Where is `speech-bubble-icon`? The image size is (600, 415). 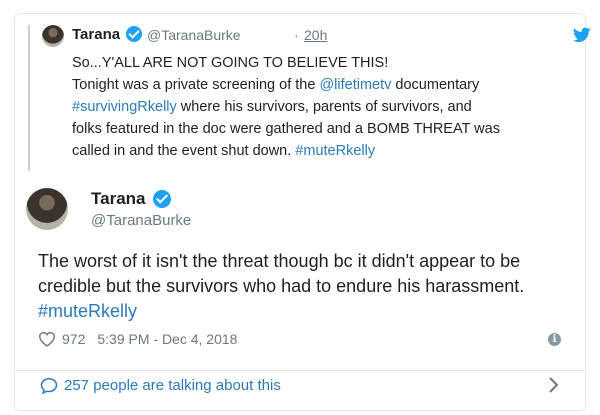 speech-bubble-icon is located at coordinates (49, 385).